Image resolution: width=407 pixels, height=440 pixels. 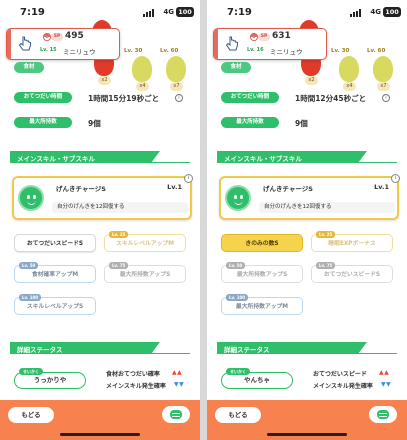 I want to click on subskill-2: Lv. 25 スキルレベルアップM, so click(x=145, y=241).